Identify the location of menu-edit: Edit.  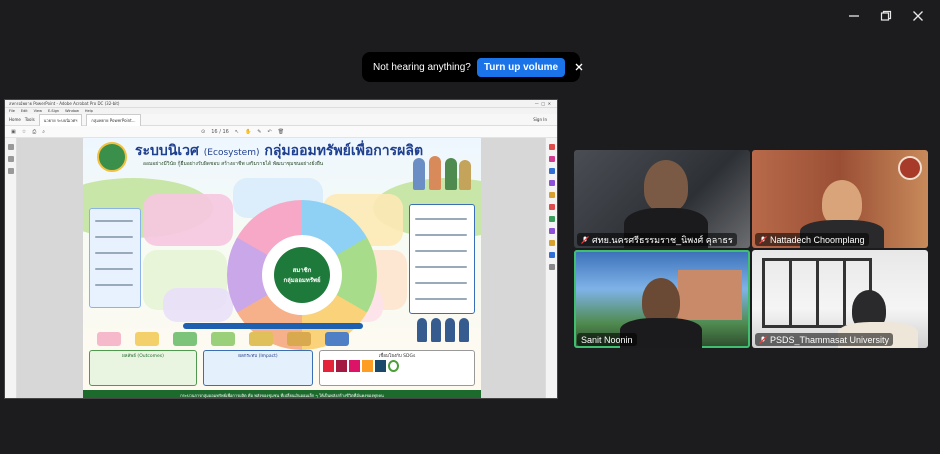
(24, 111).